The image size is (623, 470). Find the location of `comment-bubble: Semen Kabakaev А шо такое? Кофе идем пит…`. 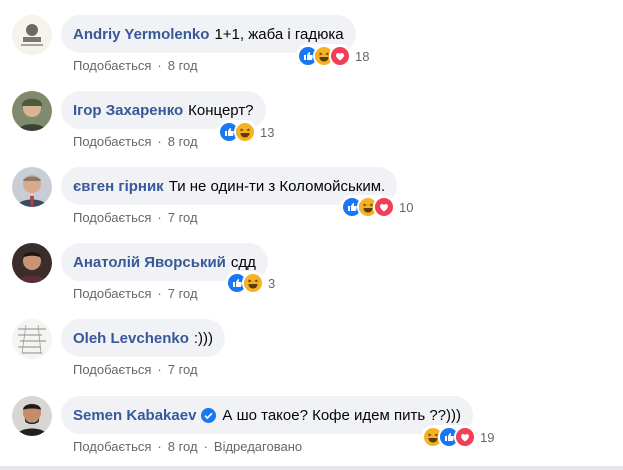

comment-bubble: Semen Kabakaev А шо такое? Кофе идем пит… is located at coordinates (267, 415).